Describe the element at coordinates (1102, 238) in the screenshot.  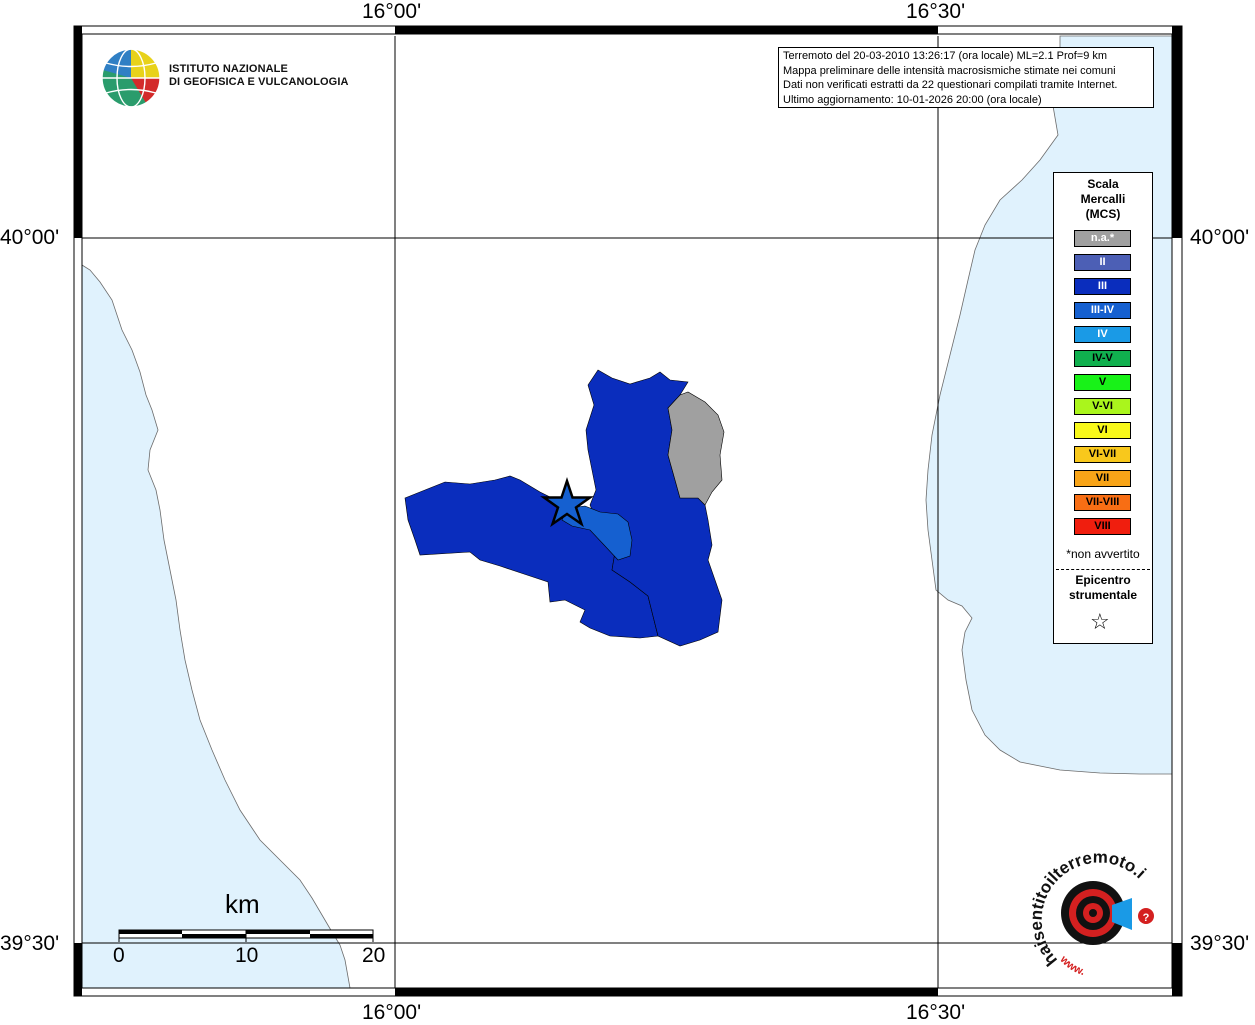
I see `legend-item: n.a.*` at that location.